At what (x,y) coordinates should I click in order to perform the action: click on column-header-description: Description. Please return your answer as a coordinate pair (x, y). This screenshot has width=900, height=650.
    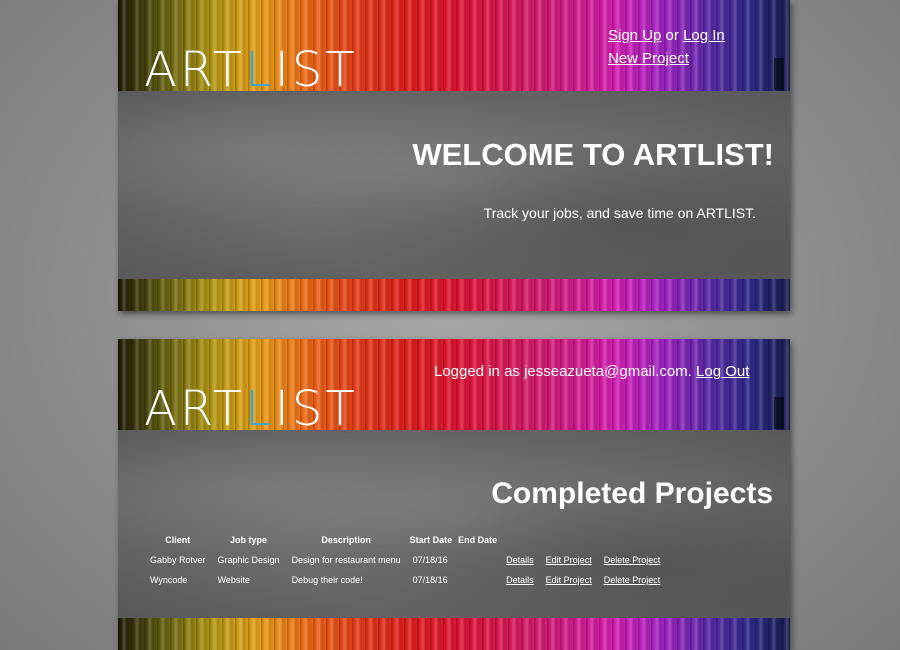
    Looking at the image, I should click on (346, 540).